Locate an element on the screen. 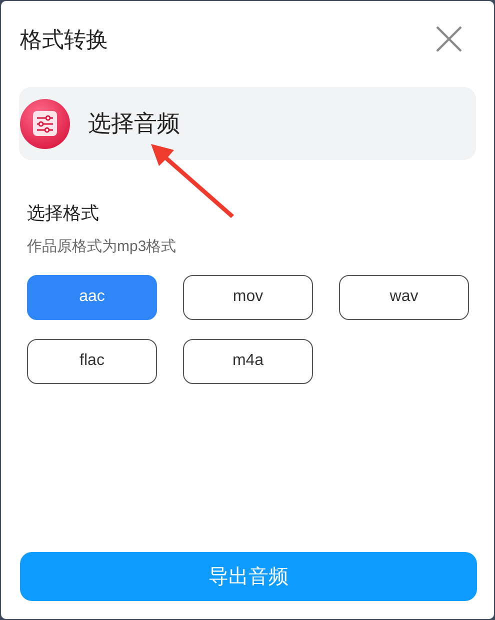  dialog-title: 格式转换 is located at coordinates (64, 40).